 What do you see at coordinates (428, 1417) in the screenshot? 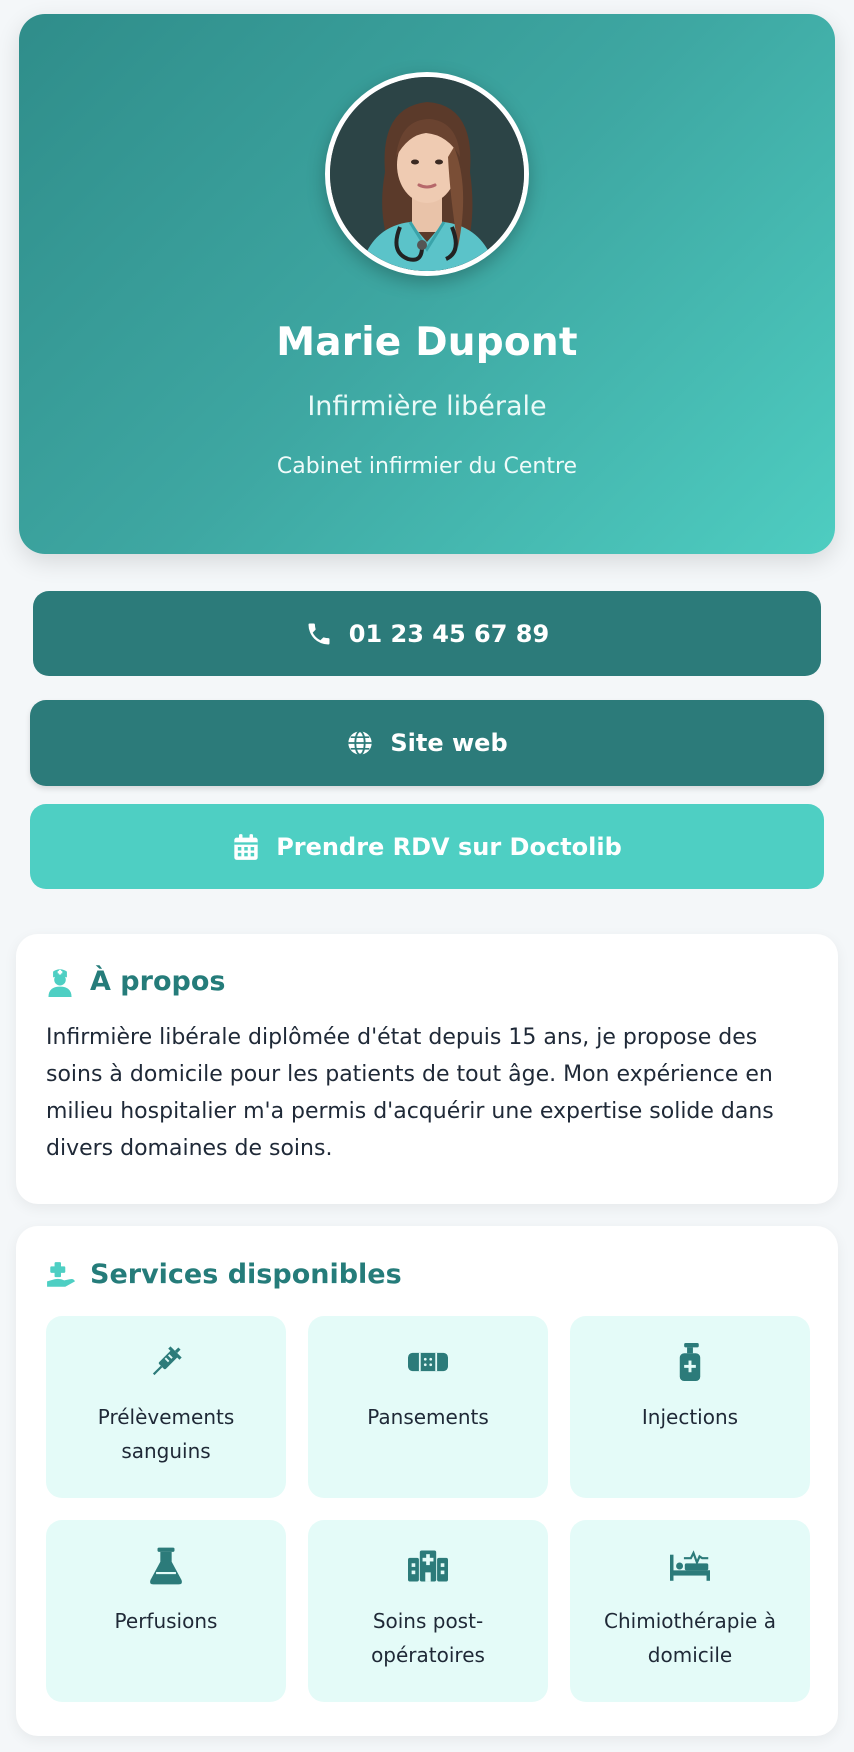
I see `service-label: Pansements` at bounding box center [428, 1417].